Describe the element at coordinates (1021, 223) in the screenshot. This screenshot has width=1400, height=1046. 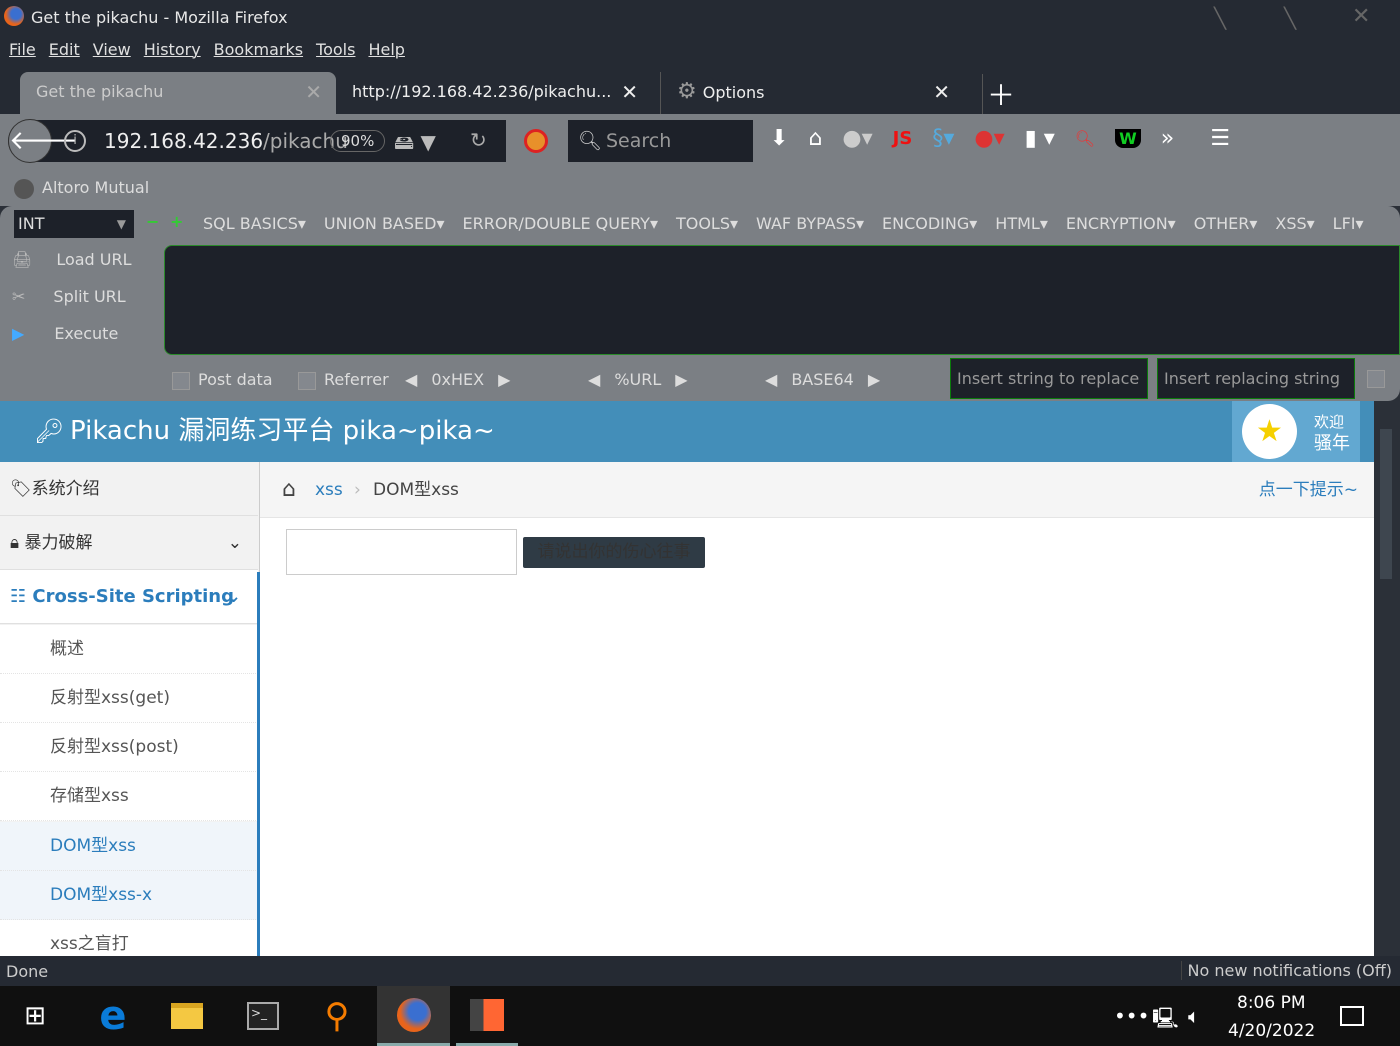
I see `hackbar-menu-html: HTML▾` at that location.